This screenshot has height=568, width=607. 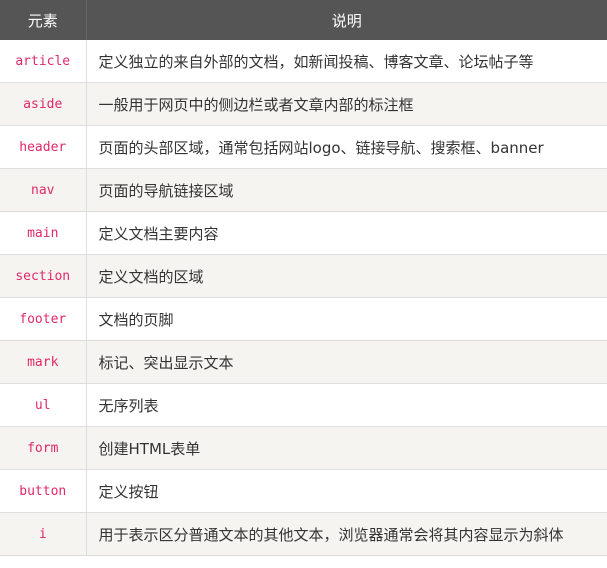 I want to click on element-description: 定义按钮, so click(x=346, y=491).